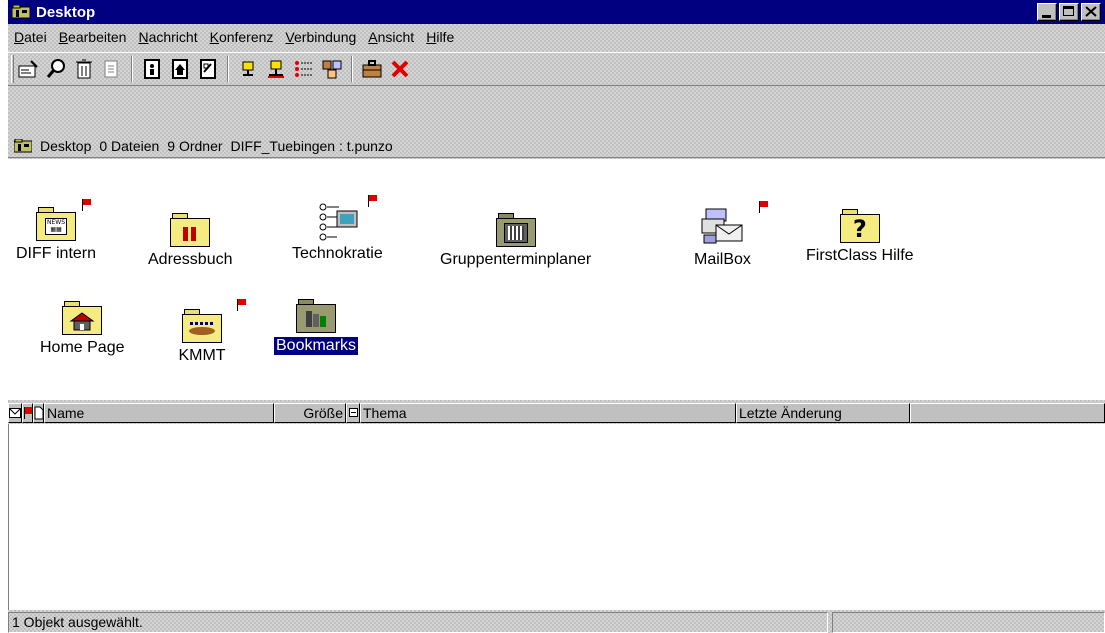 This screenshot has height=633, width=1105. What do you see at coordinates (56, 224) in the screenshot?
I see `news-folder-icon: NEWS ▦▦` at bounding box center [56, 224].